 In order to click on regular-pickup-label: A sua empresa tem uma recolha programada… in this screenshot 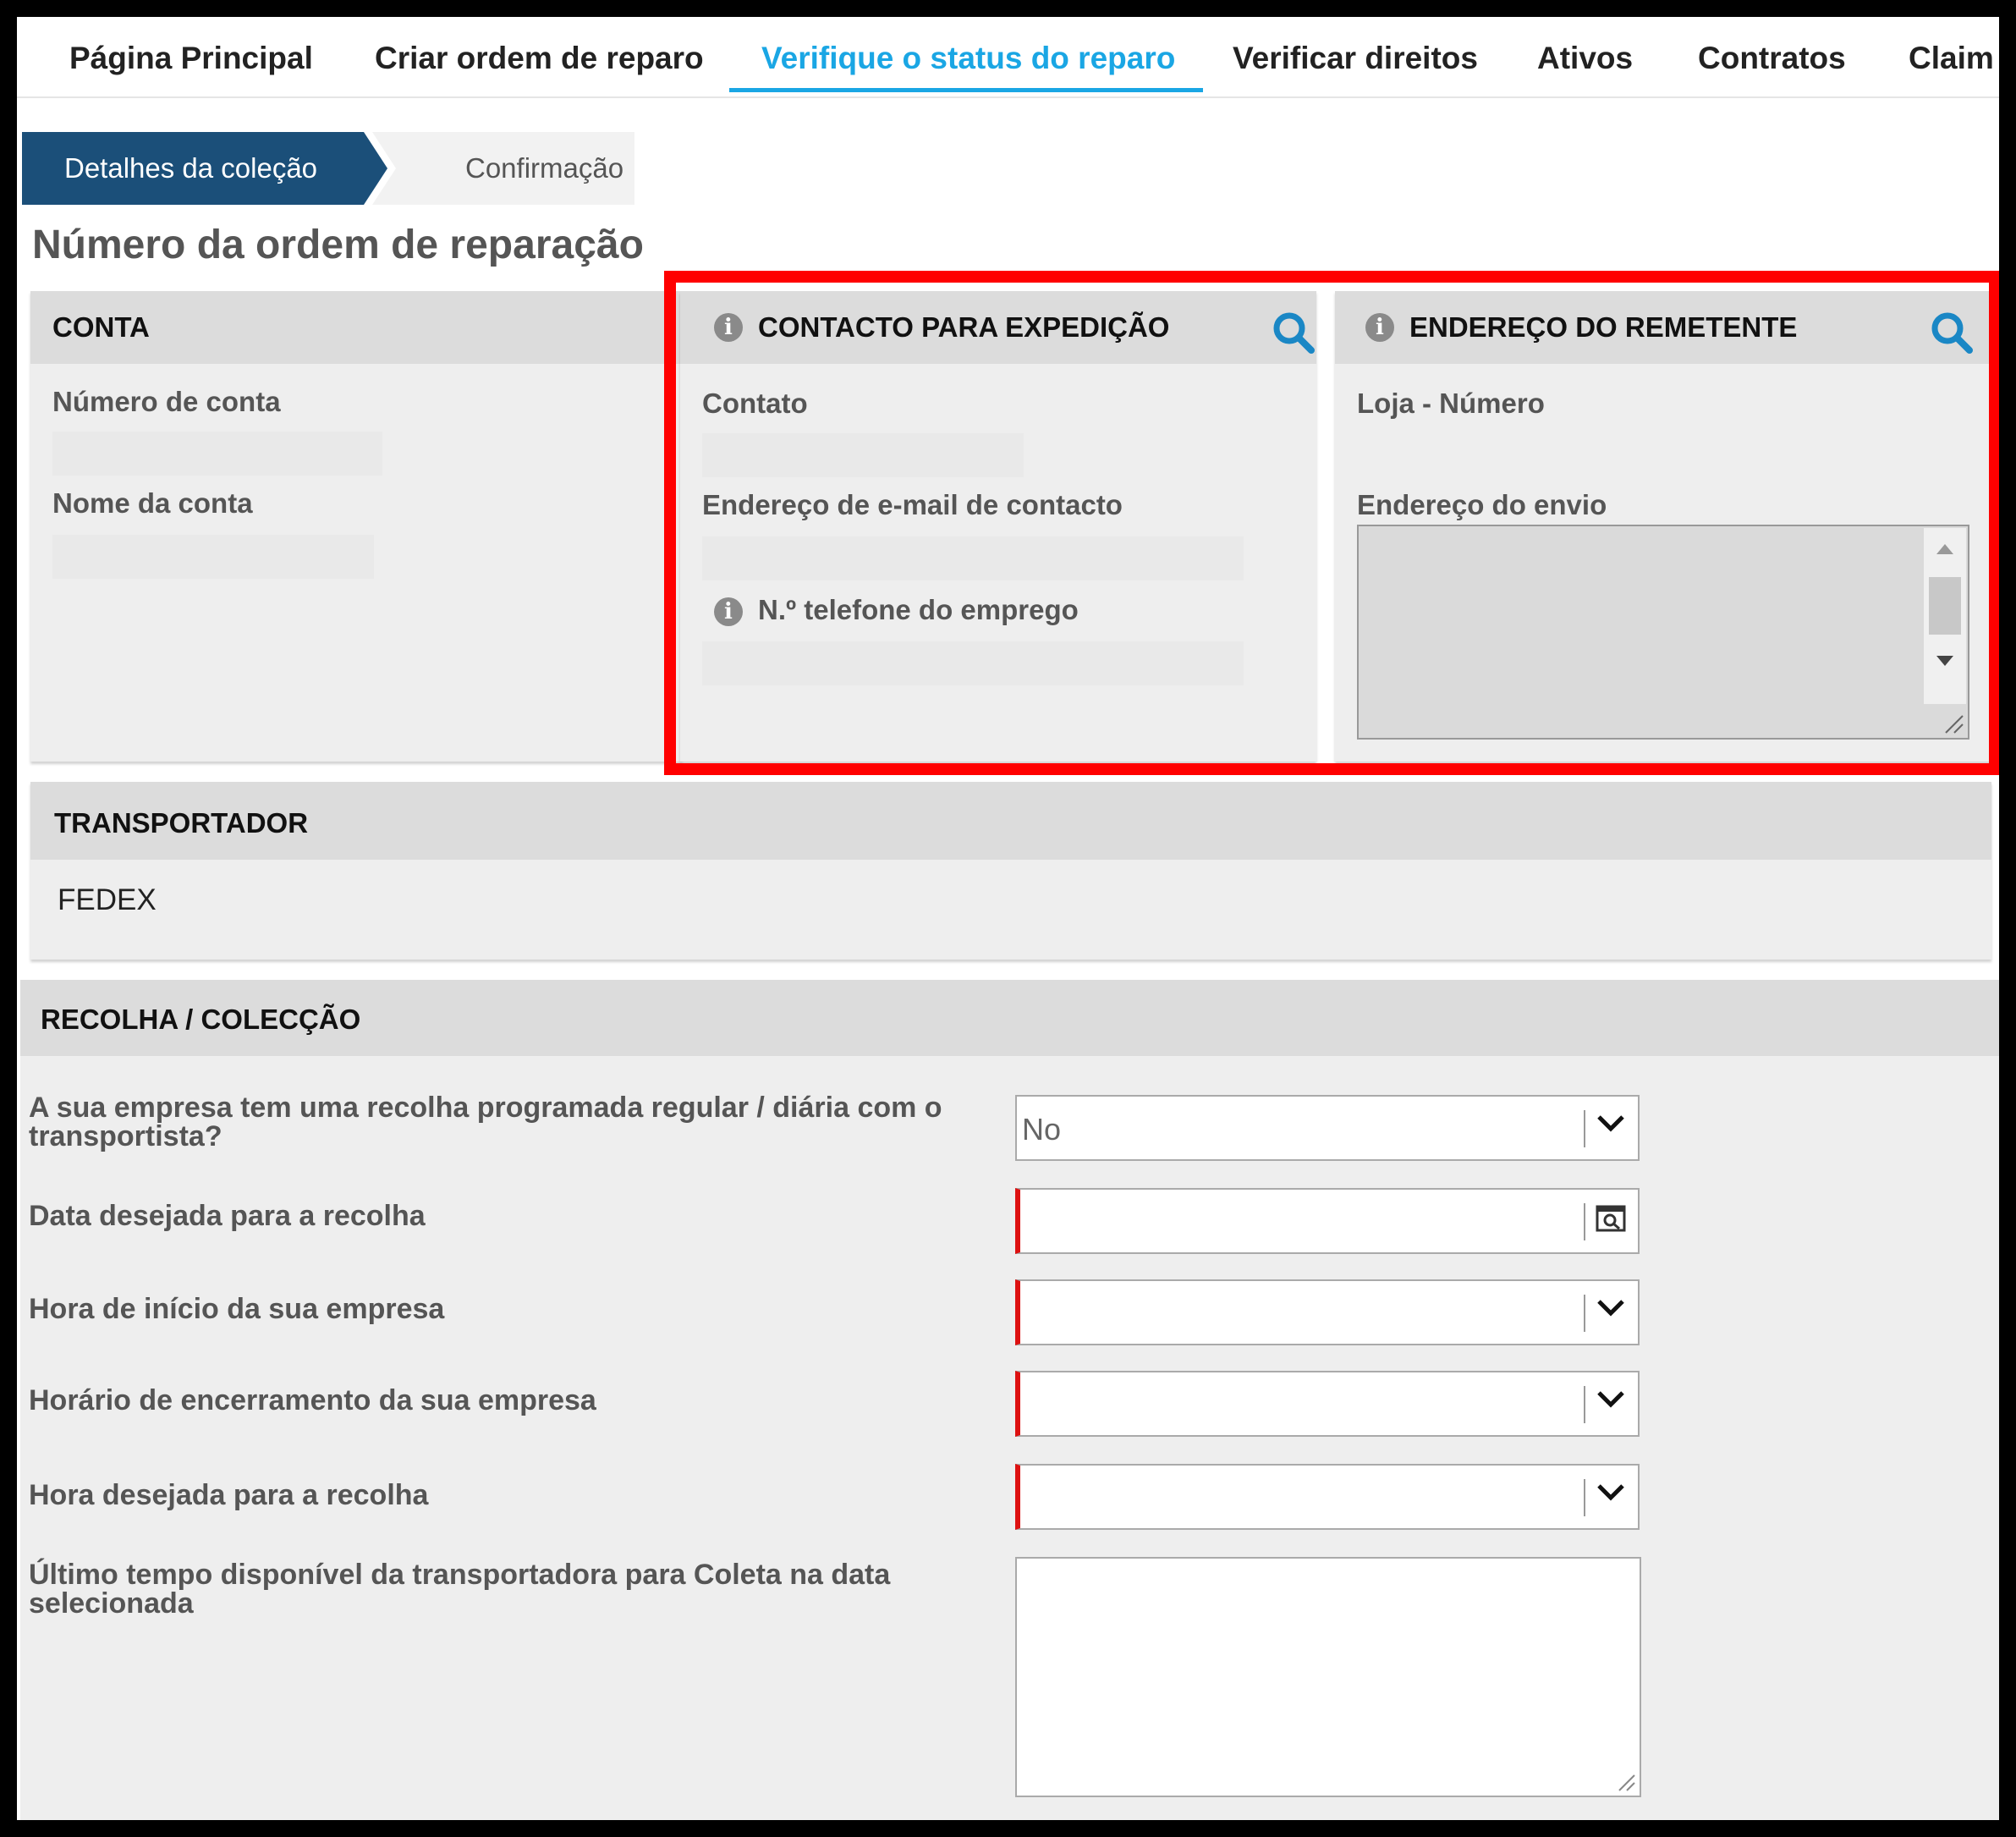, I will do `click(485, 1122)`.